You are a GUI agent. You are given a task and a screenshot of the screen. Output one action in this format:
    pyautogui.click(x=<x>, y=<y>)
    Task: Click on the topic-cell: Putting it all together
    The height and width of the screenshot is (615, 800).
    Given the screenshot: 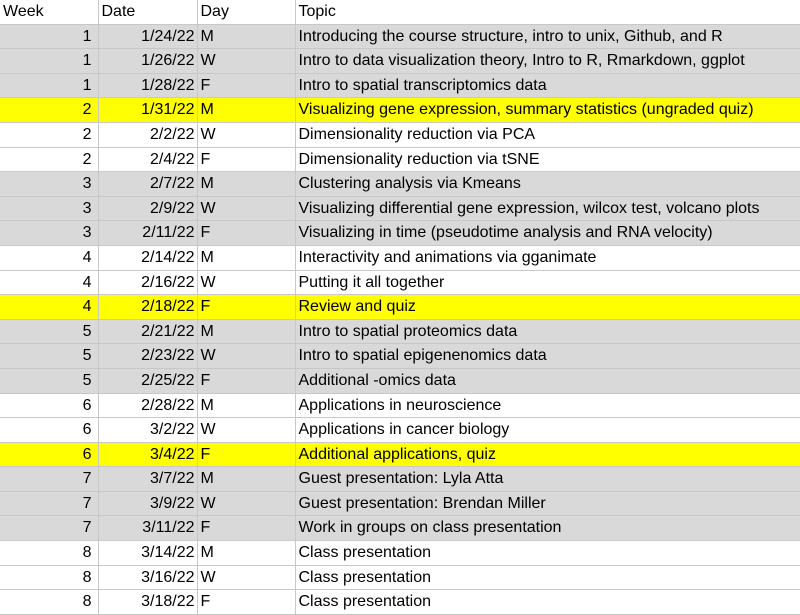 What is the action you would take?
    pyautogui.click(x=547, y=283)
    